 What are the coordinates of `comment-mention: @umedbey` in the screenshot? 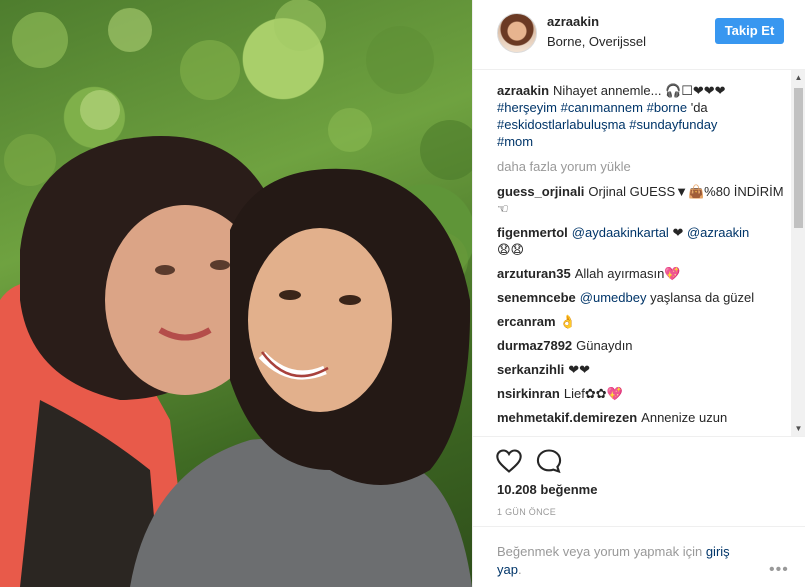 It's located at (613, 297).